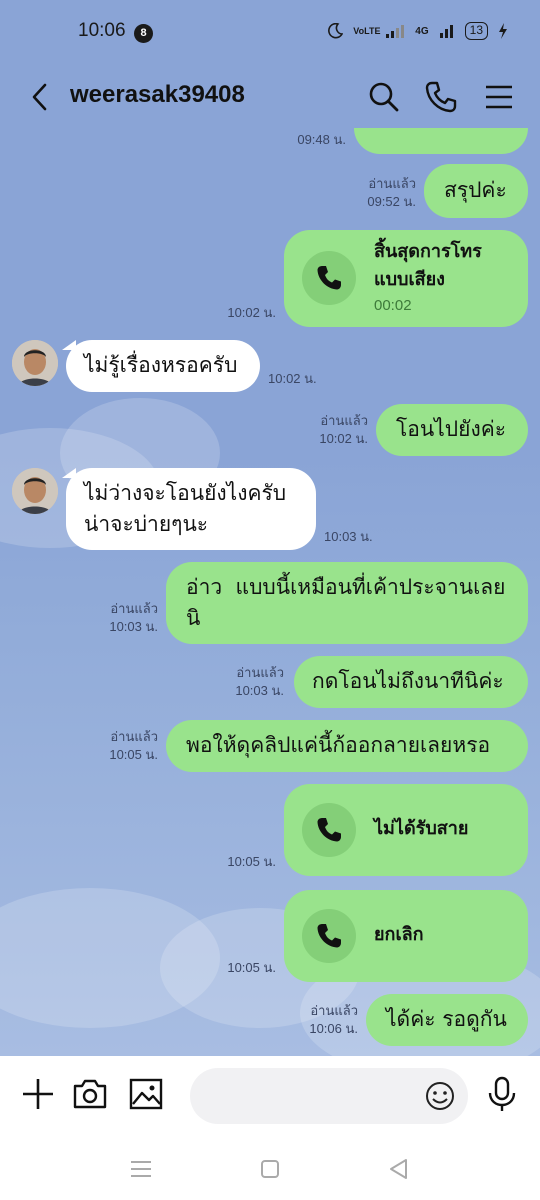 The image size is (540, 1200). I want to click on call-duration: 00:02, so click(393, 305).